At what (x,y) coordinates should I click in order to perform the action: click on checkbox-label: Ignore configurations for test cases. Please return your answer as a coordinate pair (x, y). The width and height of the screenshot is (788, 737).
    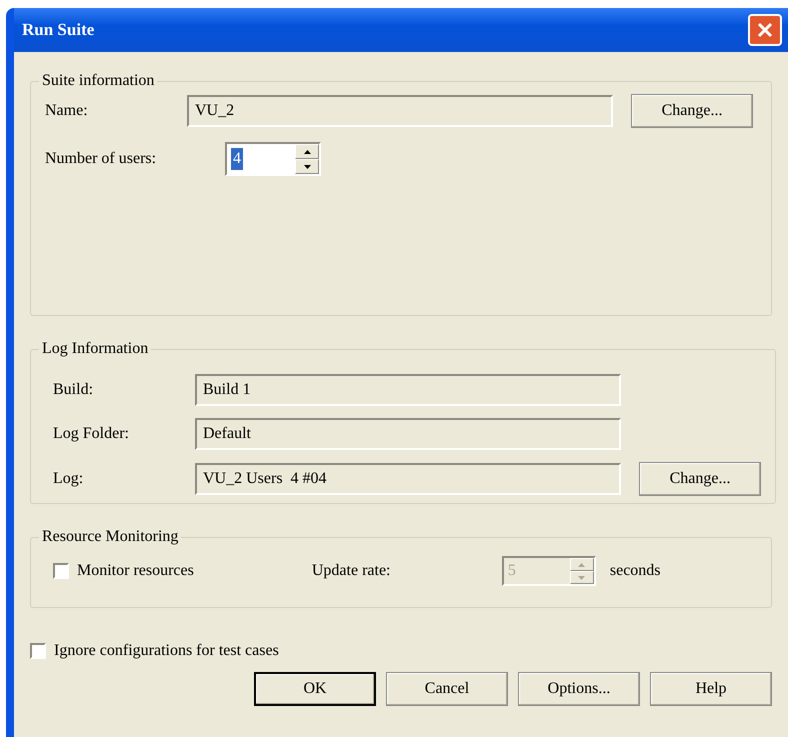
    Looking at the image, I should click on (166, 651).